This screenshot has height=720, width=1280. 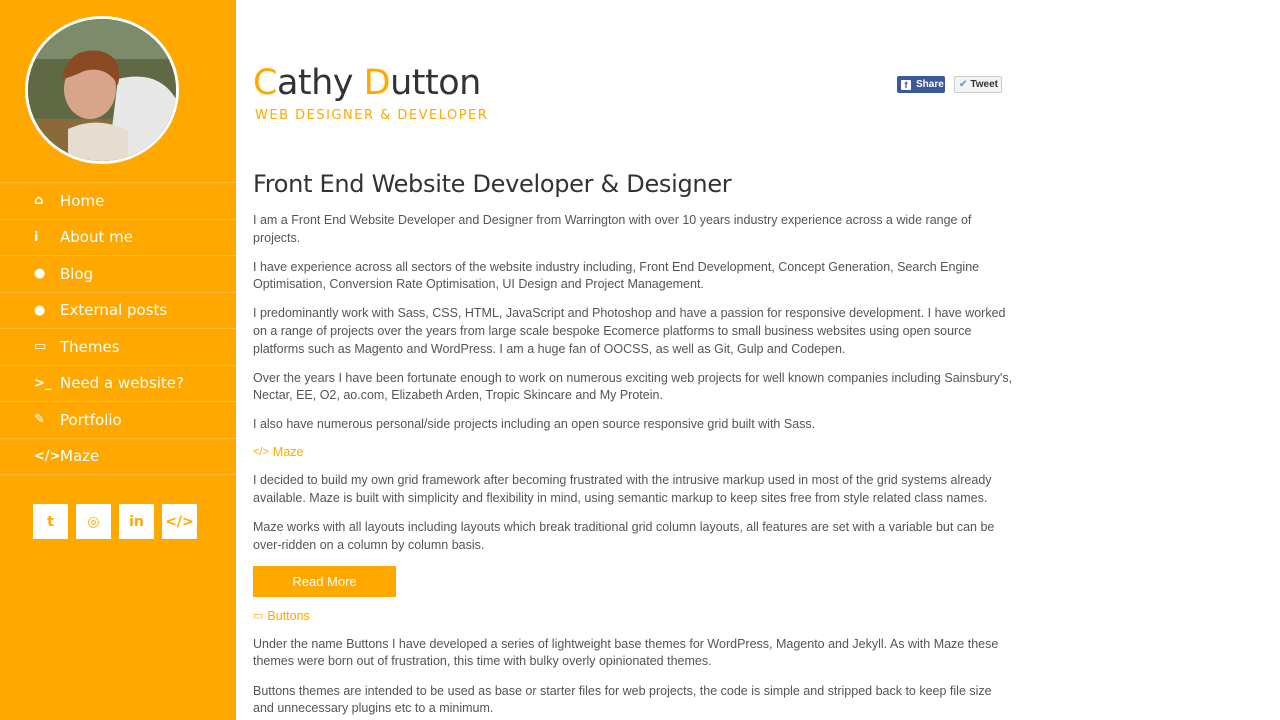 What do you see at coordinates (93, 521) in the screenshot?
I see `github-icon: ◎` at bounding box center [93, 521].